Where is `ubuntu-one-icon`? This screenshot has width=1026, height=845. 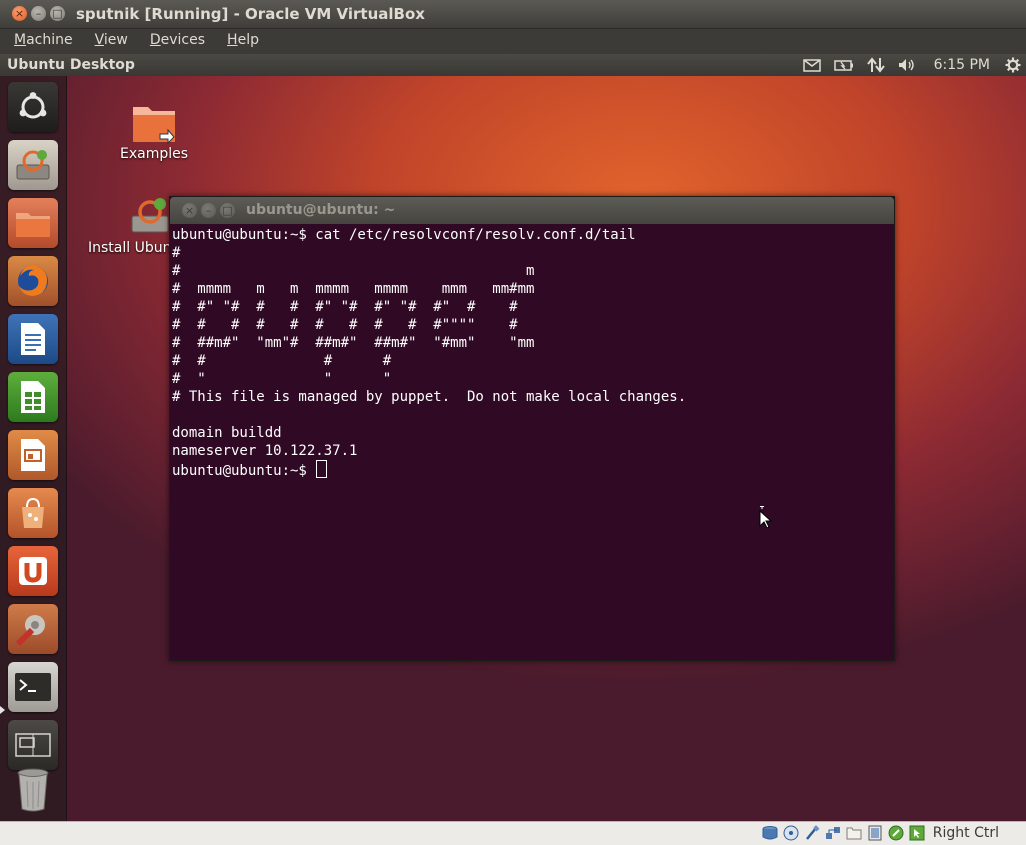 ubuntu-one-icon is located at coordinates (33, 571).